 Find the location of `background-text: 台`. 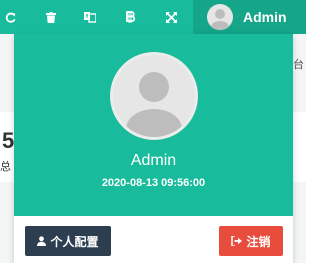

background-text: 台 is located at coordinates (298, 65).